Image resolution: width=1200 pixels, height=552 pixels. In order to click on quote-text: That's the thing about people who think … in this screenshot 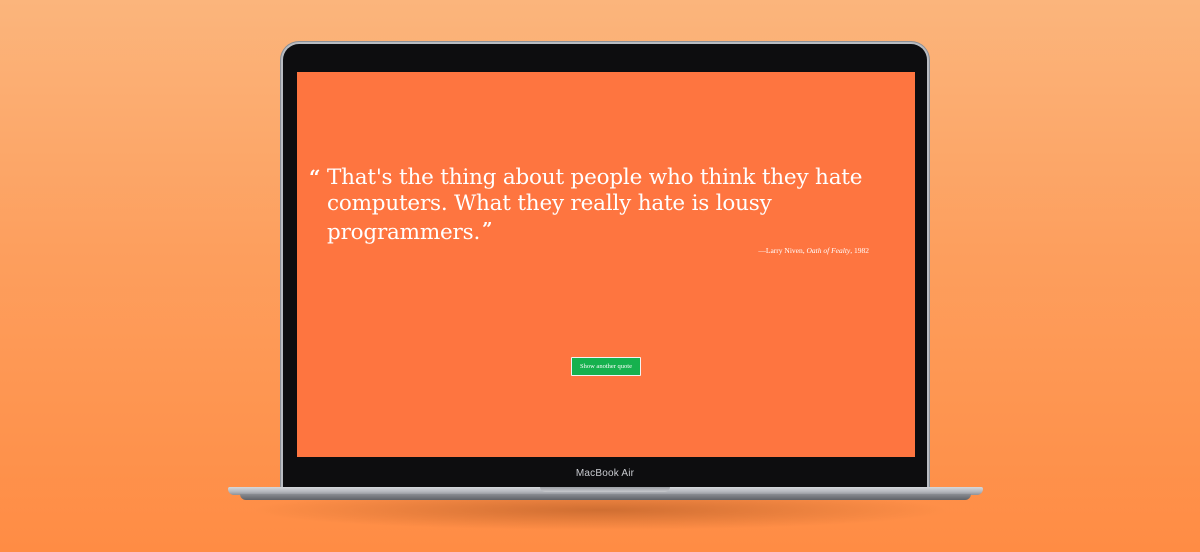, I will do `click(595, 205)`.